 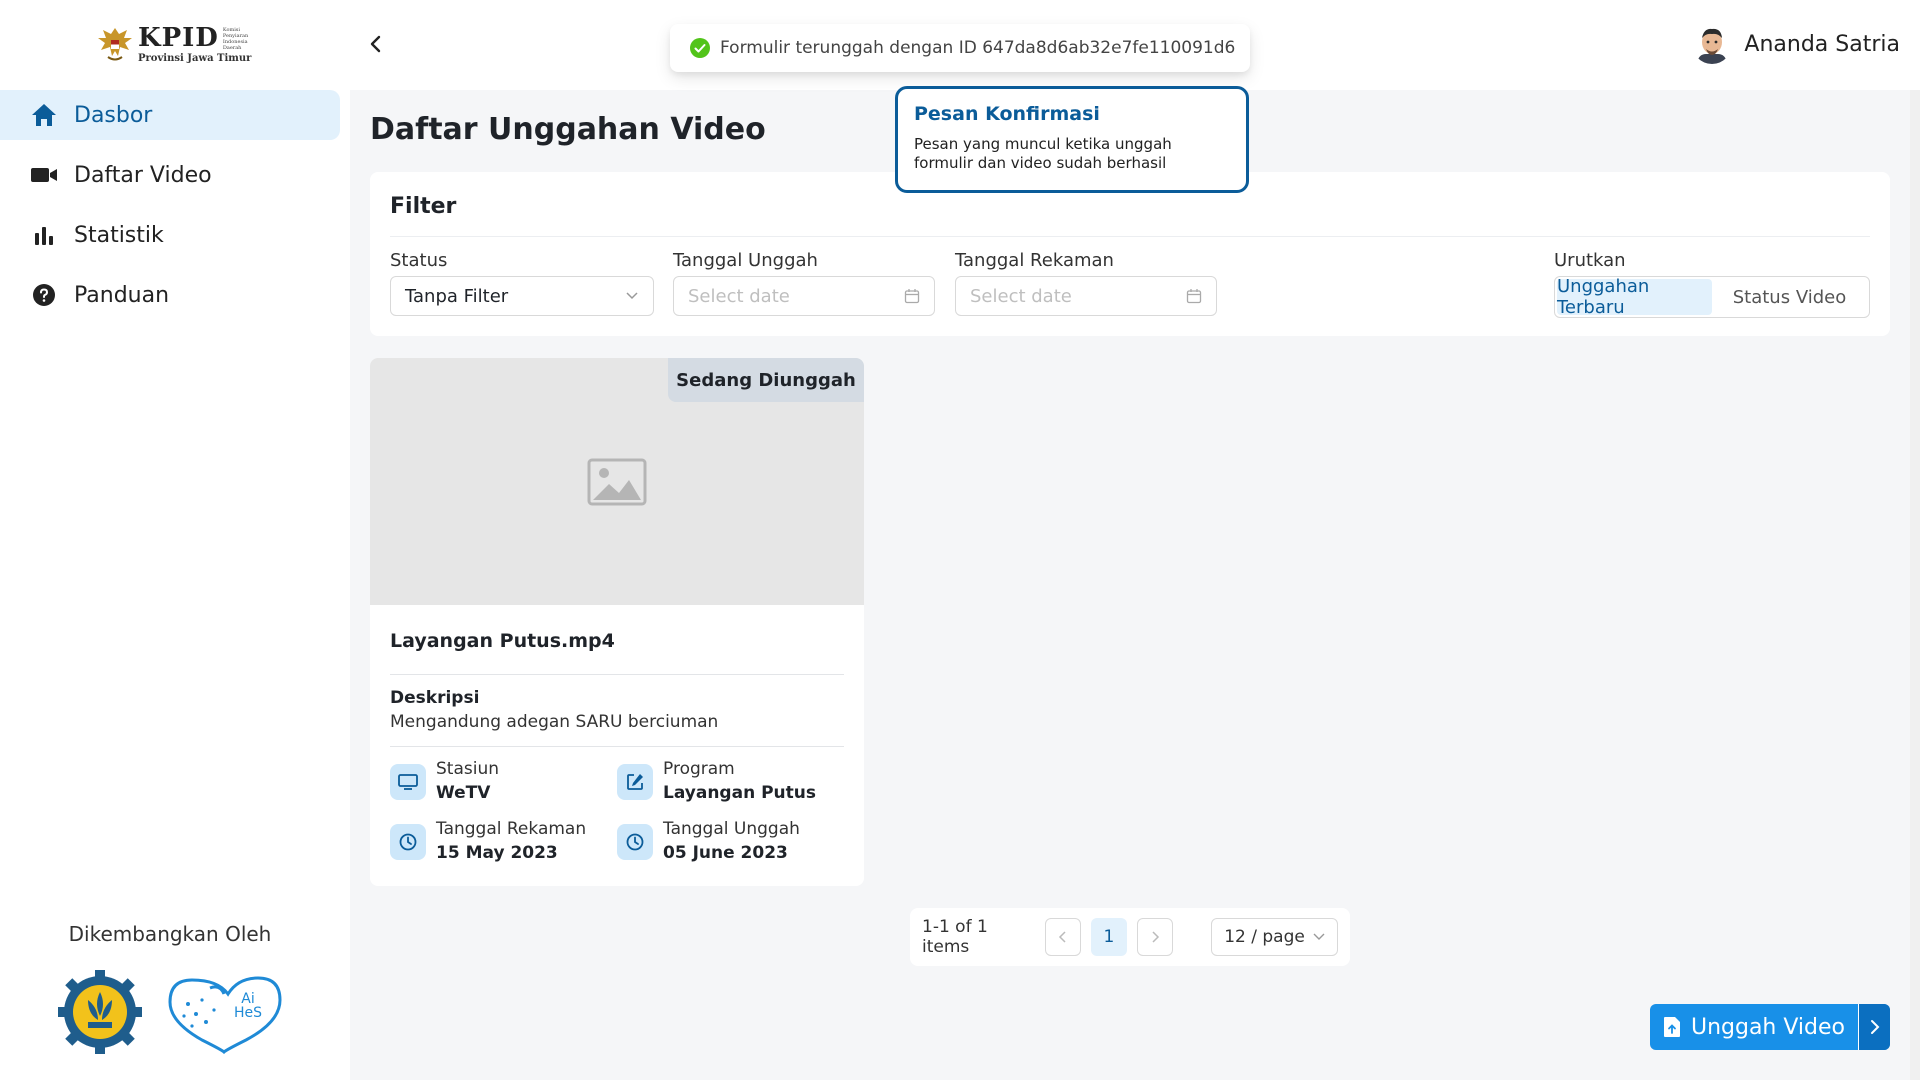 I want to click on sort-option-status-video: Status Video, so click(x=1789, y=297).